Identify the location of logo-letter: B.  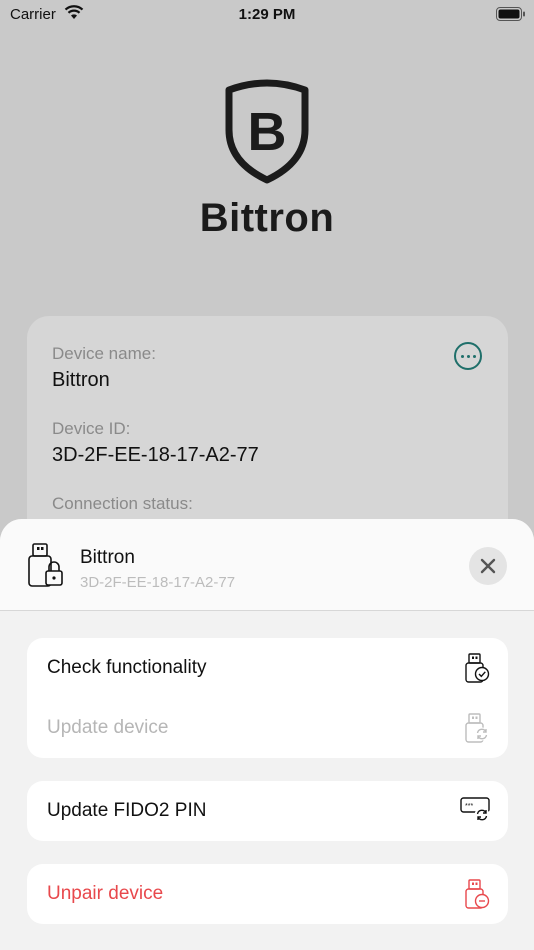
(267, 132).